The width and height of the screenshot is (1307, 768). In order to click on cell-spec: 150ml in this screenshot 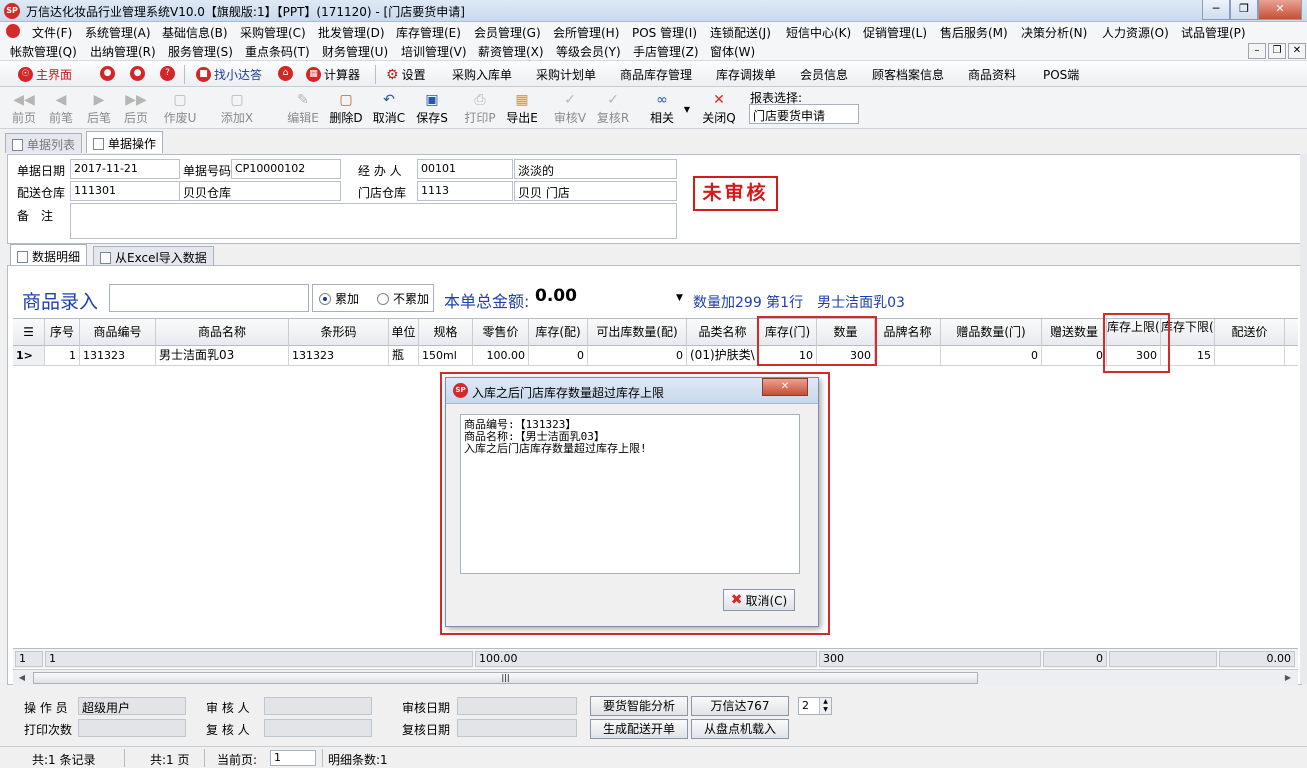, I will do `click(446, 355)`.